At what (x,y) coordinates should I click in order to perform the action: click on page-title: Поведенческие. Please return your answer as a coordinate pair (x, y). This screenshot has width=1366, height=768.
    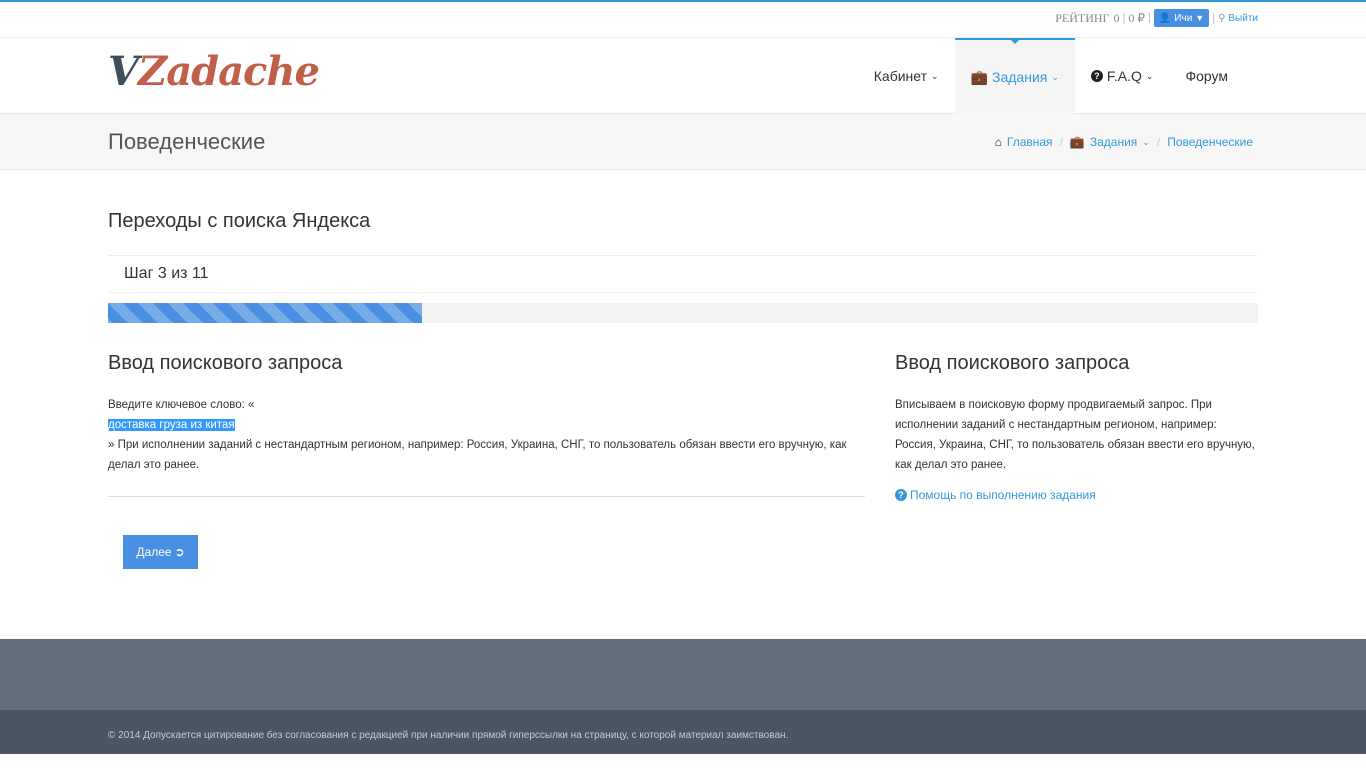
    Looking at the image, I should click on (187, 141).